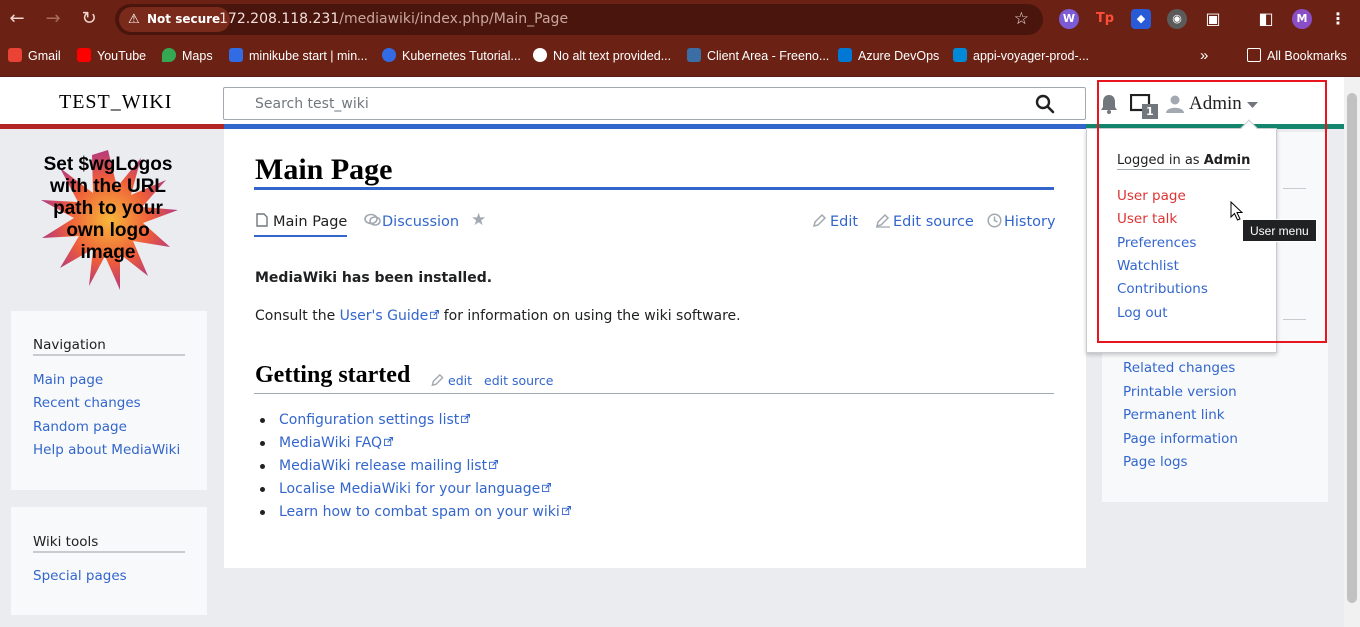 Image resolution: width=1360 pixels, height=627 pixels. Describe the element at coordinates (333, 375) in the screenshot. I see `section-heading: Getting started` at that location.